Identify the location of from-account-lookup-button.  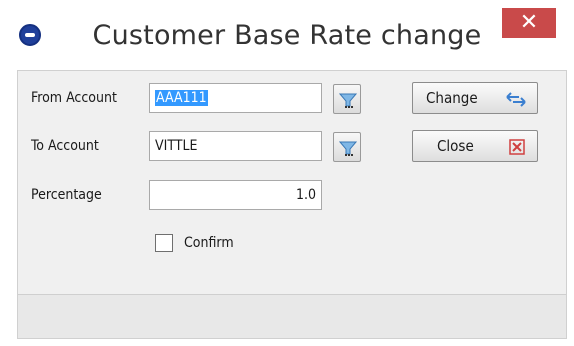
(347, 99).